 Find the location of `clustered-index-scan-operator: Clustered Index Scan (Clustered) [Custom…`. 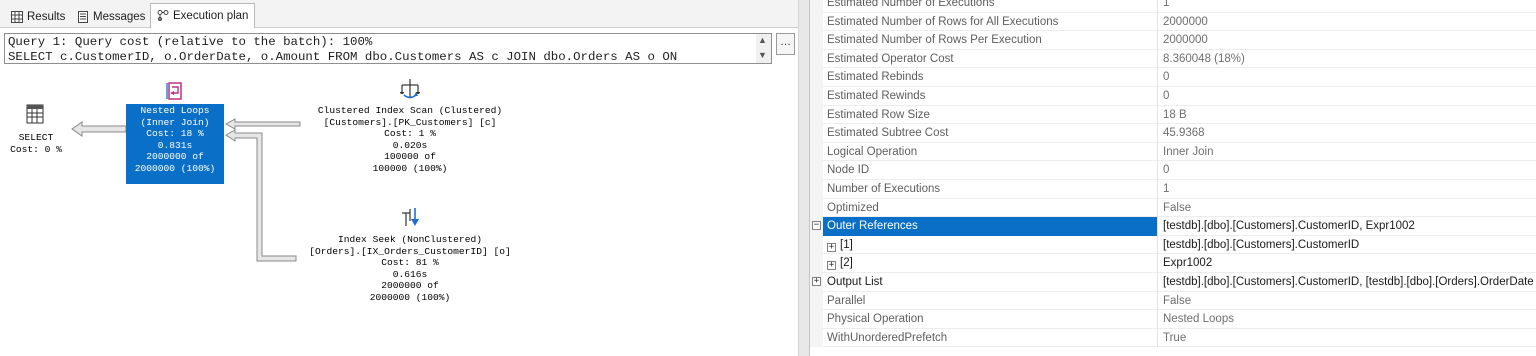

clustered-index-scan-operator: Clustered Index Scan (Clustered) [Custom… is located at coordinates (410, 140).